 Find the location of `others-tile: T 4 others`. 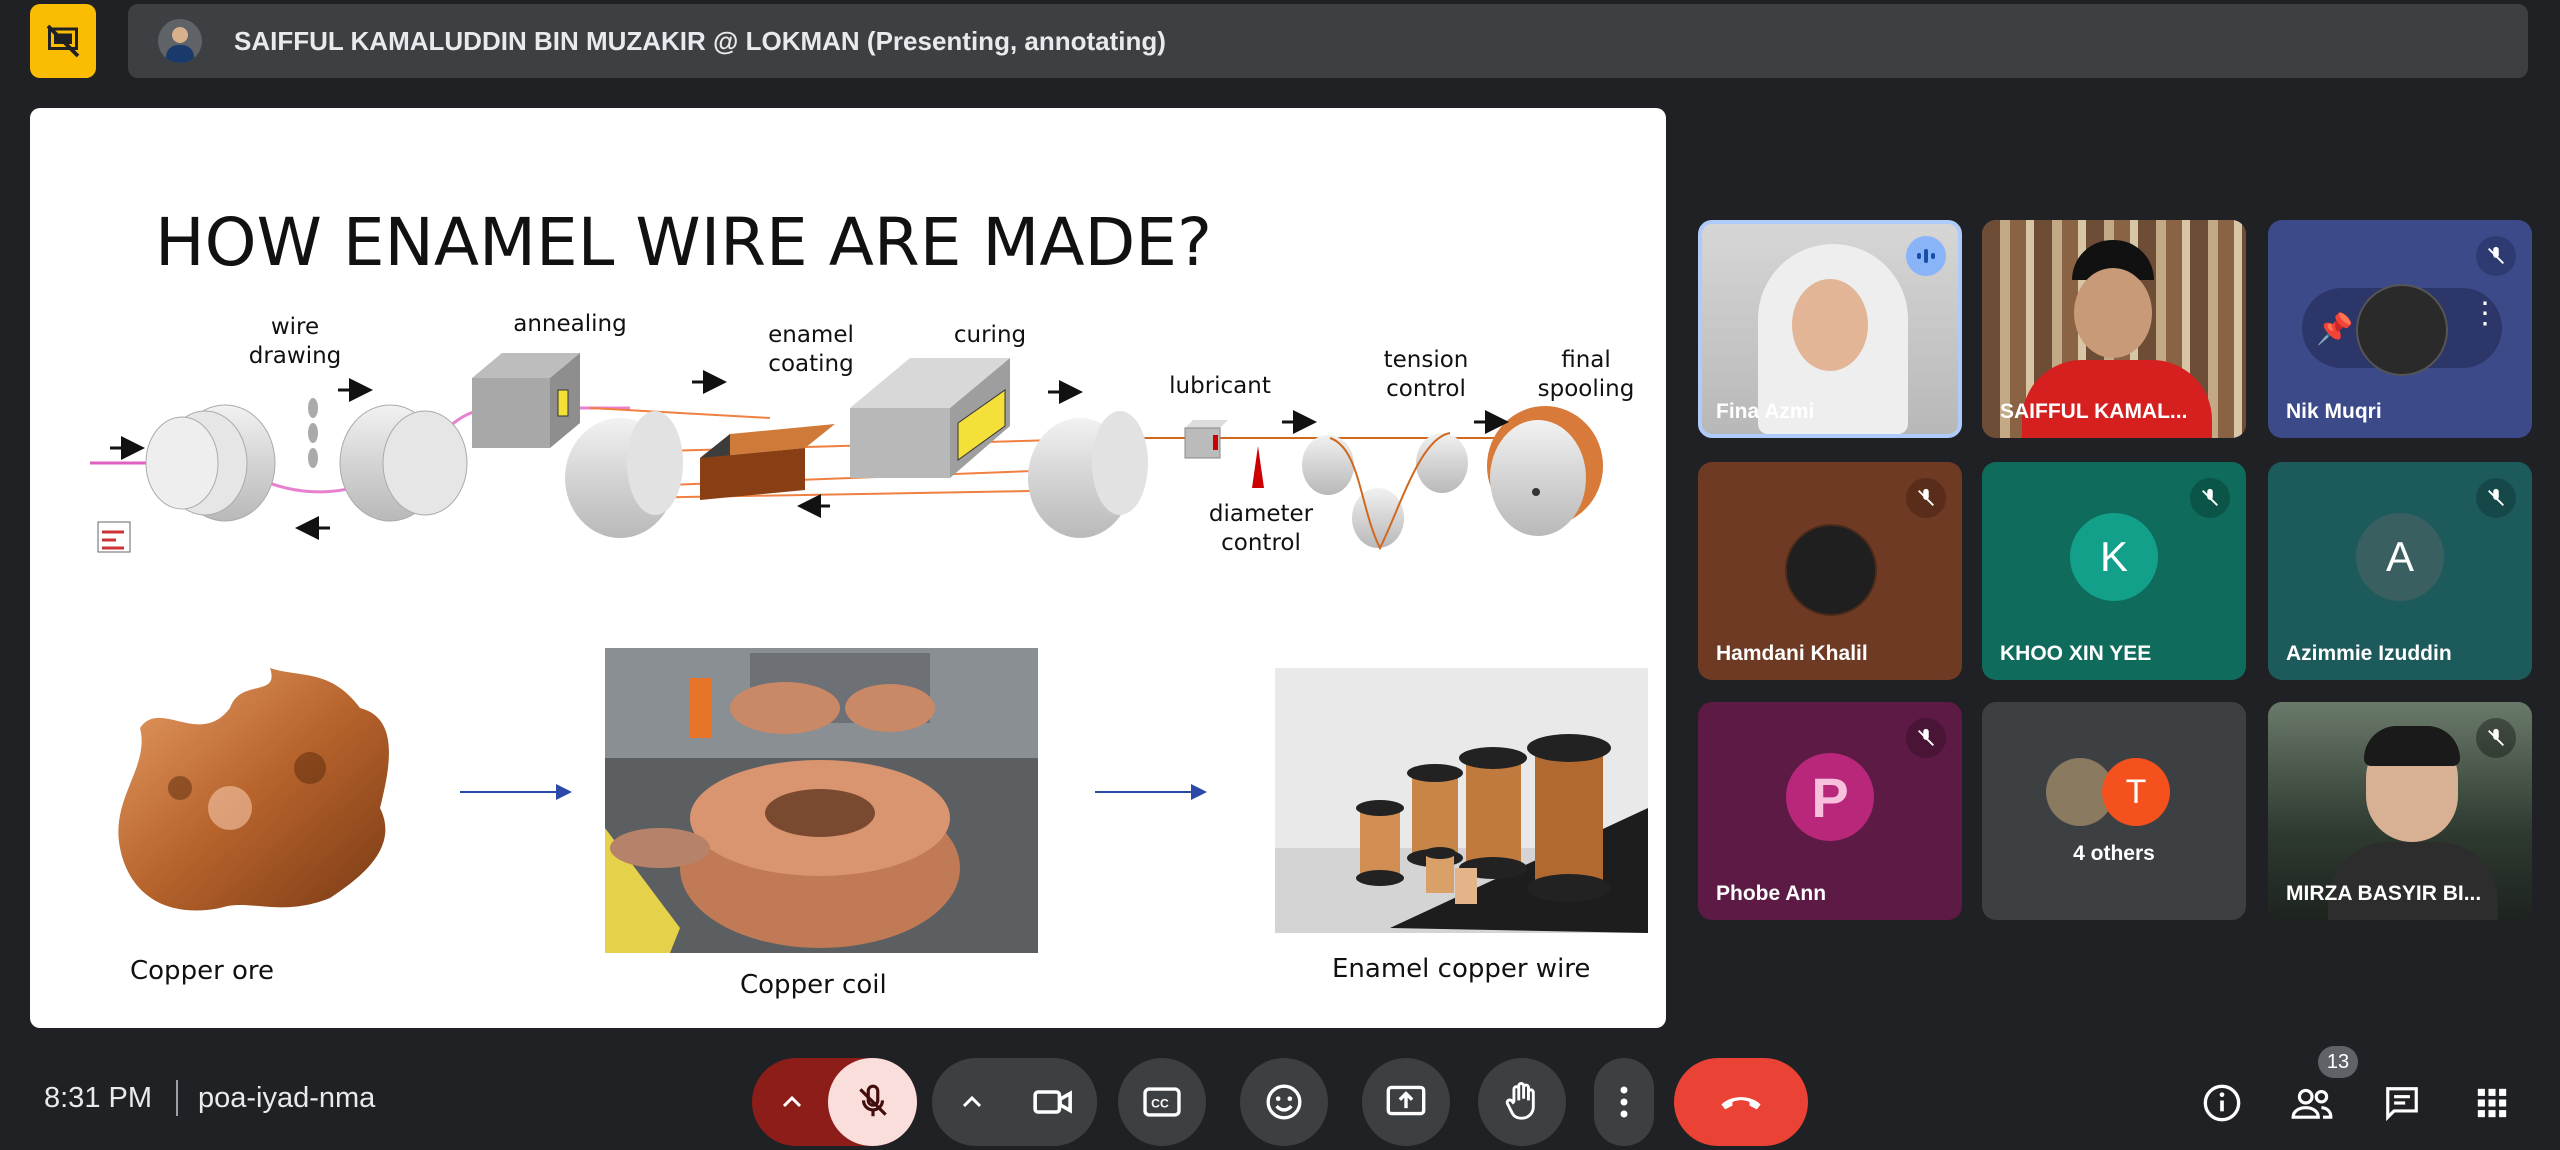

others-tile: T 4 others is located at coordinates (2114, 811).